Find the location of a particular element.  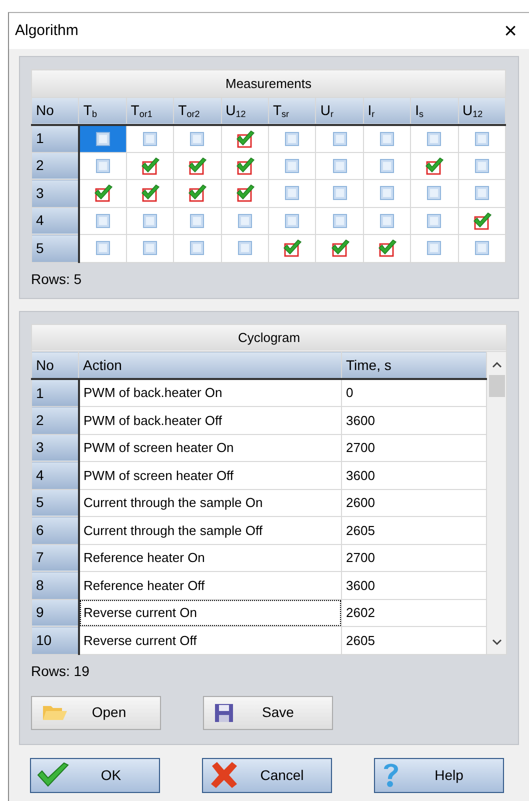

help-button: Help is located at coordinates (439, 775).